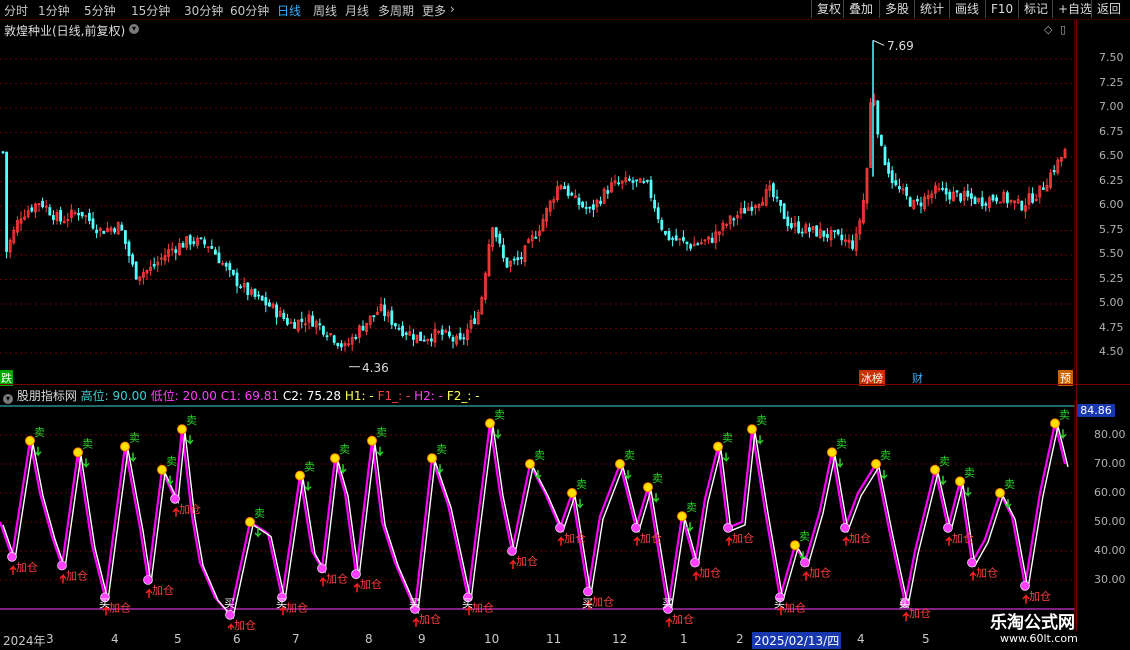  What do you see at coordinates (452, 9) in the screenshot?
I see `chevron-right-icon: ›` at bounding box center [452, 9].